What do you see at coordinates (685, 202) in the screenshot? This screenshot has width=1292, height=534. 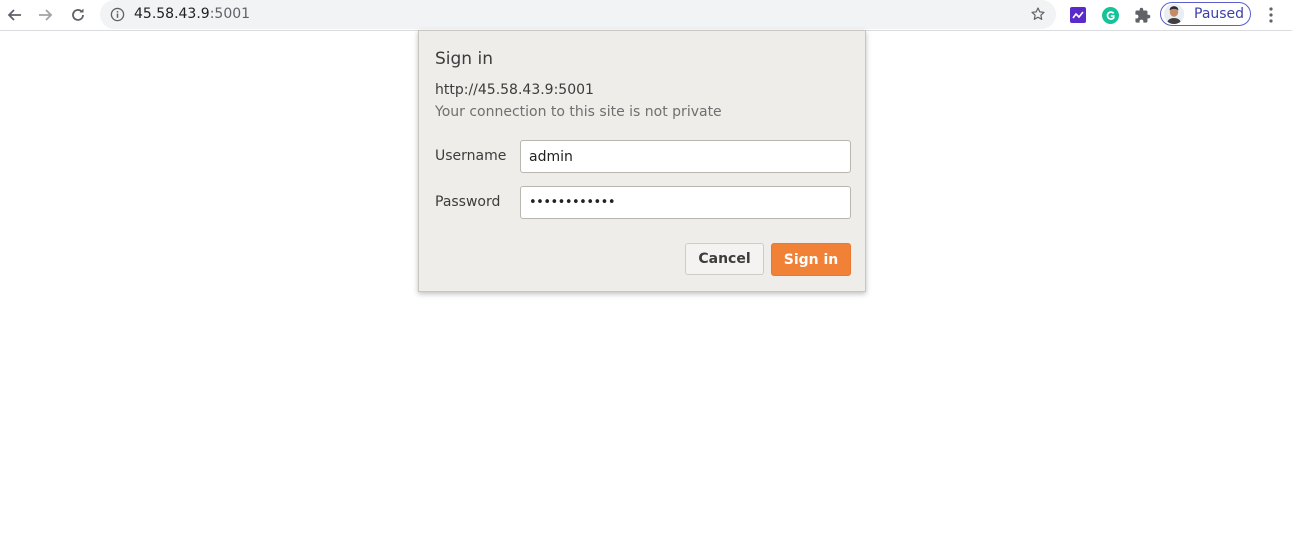 I see `password-field: ••••••••••••` at bounding box center [685, 202].